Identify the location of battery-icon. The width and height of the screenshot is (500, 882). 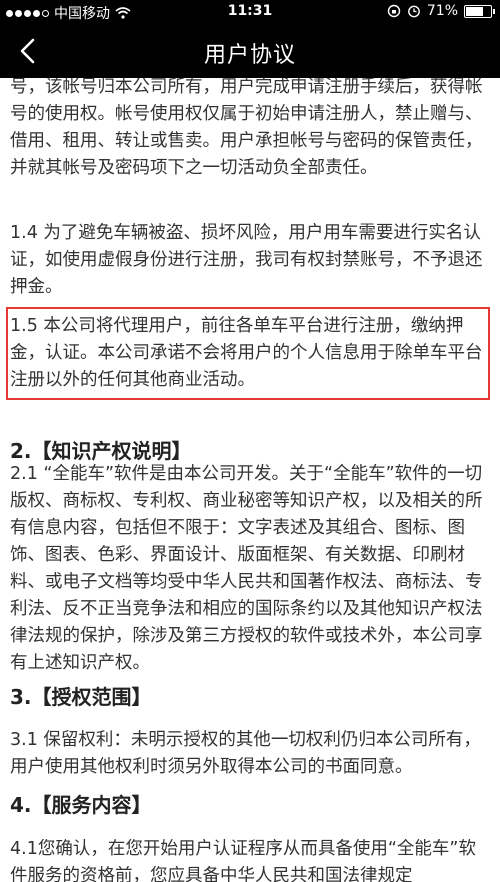
(479, 11).